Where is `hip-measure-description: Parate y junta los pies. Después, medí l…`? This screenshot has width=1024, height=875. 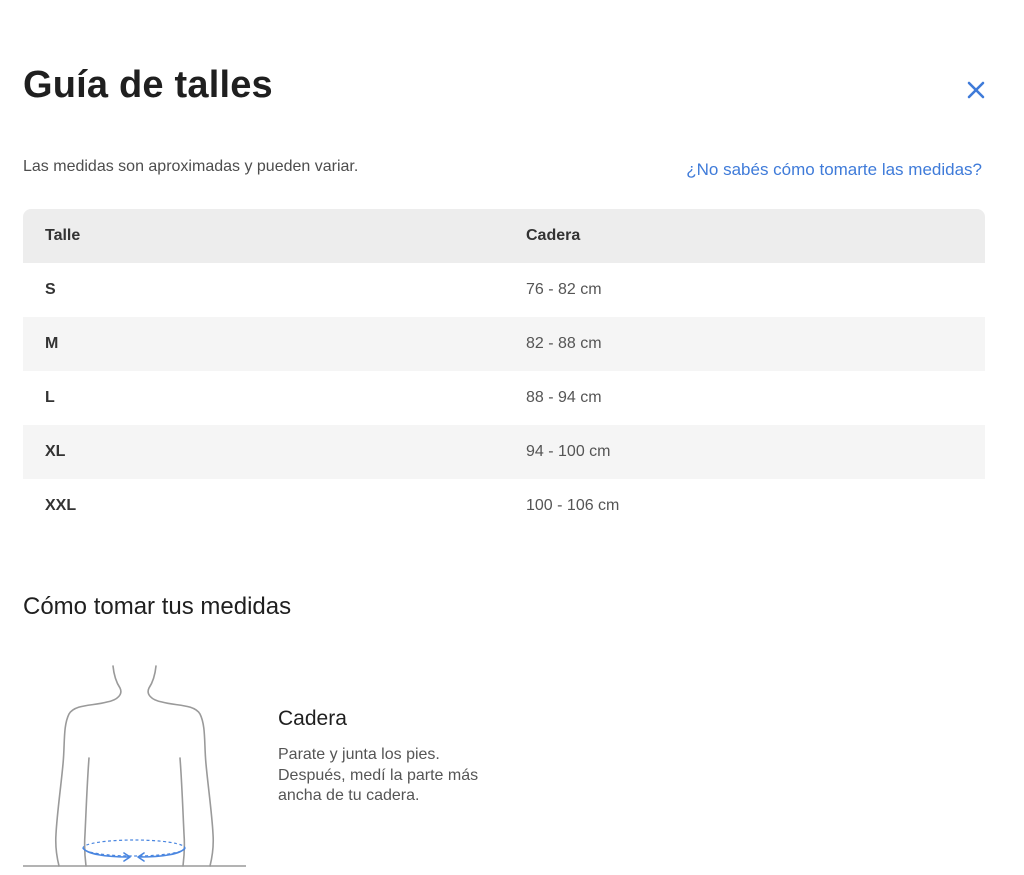
hip-measure-description: Parate y junta los pies. Después, medí l… is located at coordinates (378, 775).